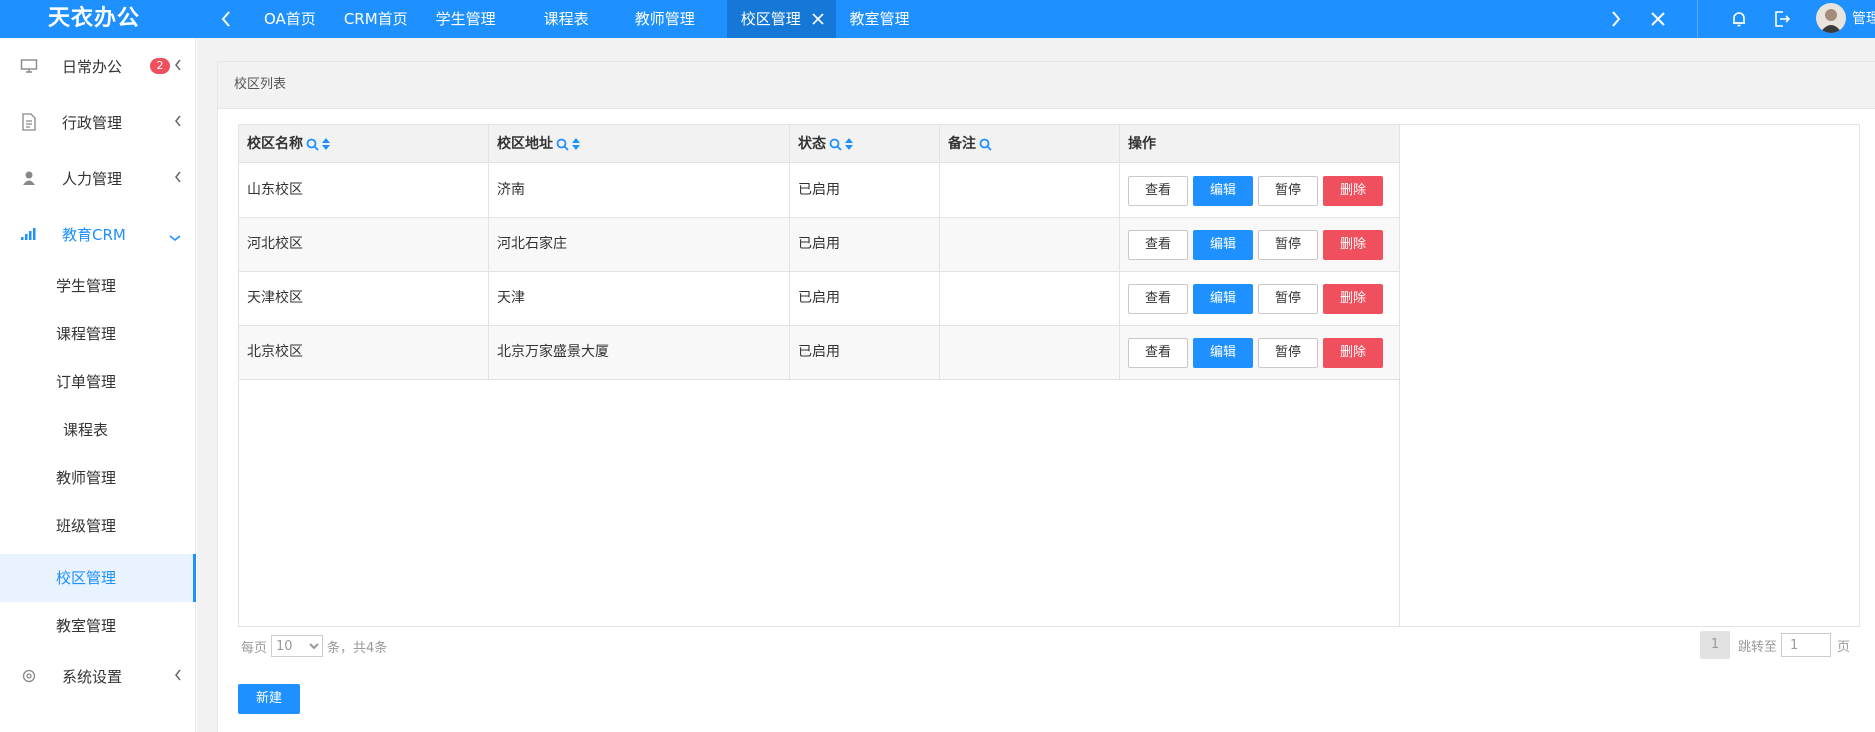  What do you see at coordinates (98, 478) in the screenshot?
I see `sidebar-item-teacher-management: 教师管理` at bounding box center [98, 478].